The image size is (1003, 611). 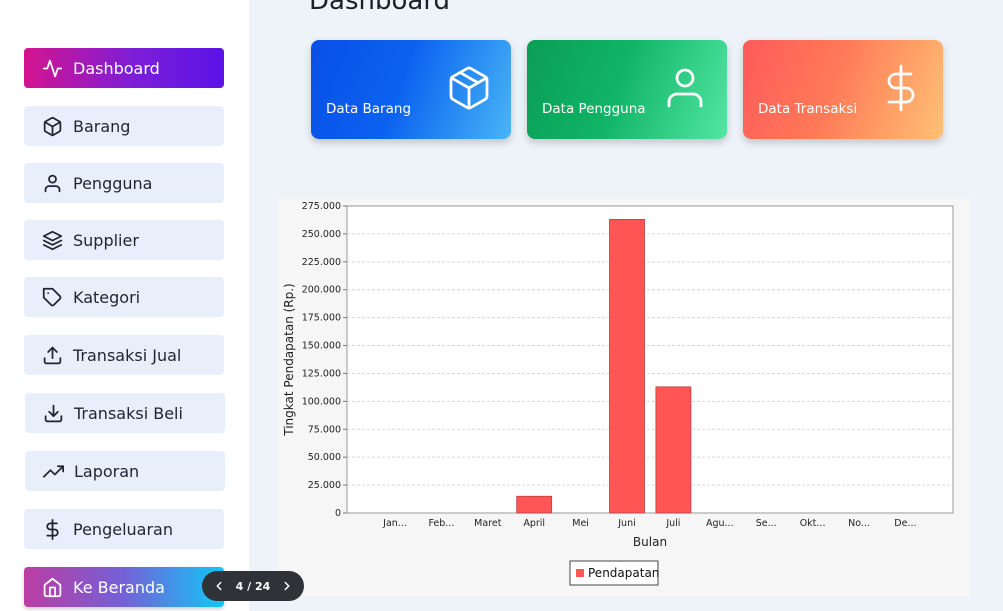 I want to click on home-button: Ke Beranda, so click(x=124, y=587).